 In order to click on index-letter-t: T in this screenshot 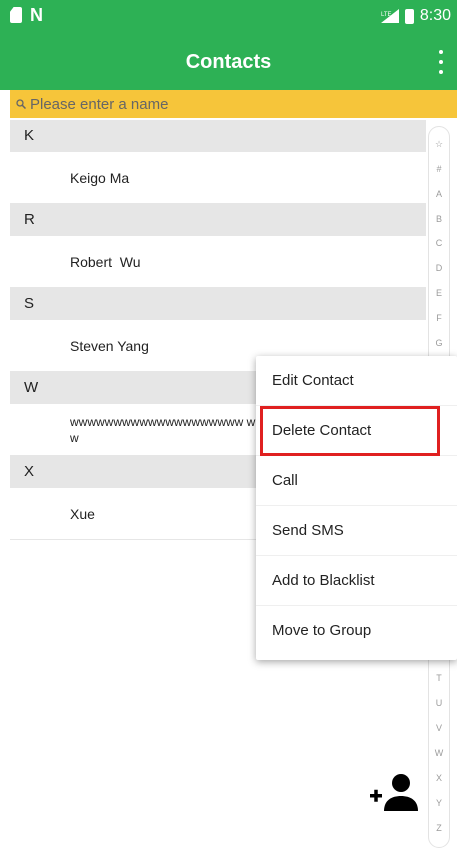, I will do `click(439, 678)`.